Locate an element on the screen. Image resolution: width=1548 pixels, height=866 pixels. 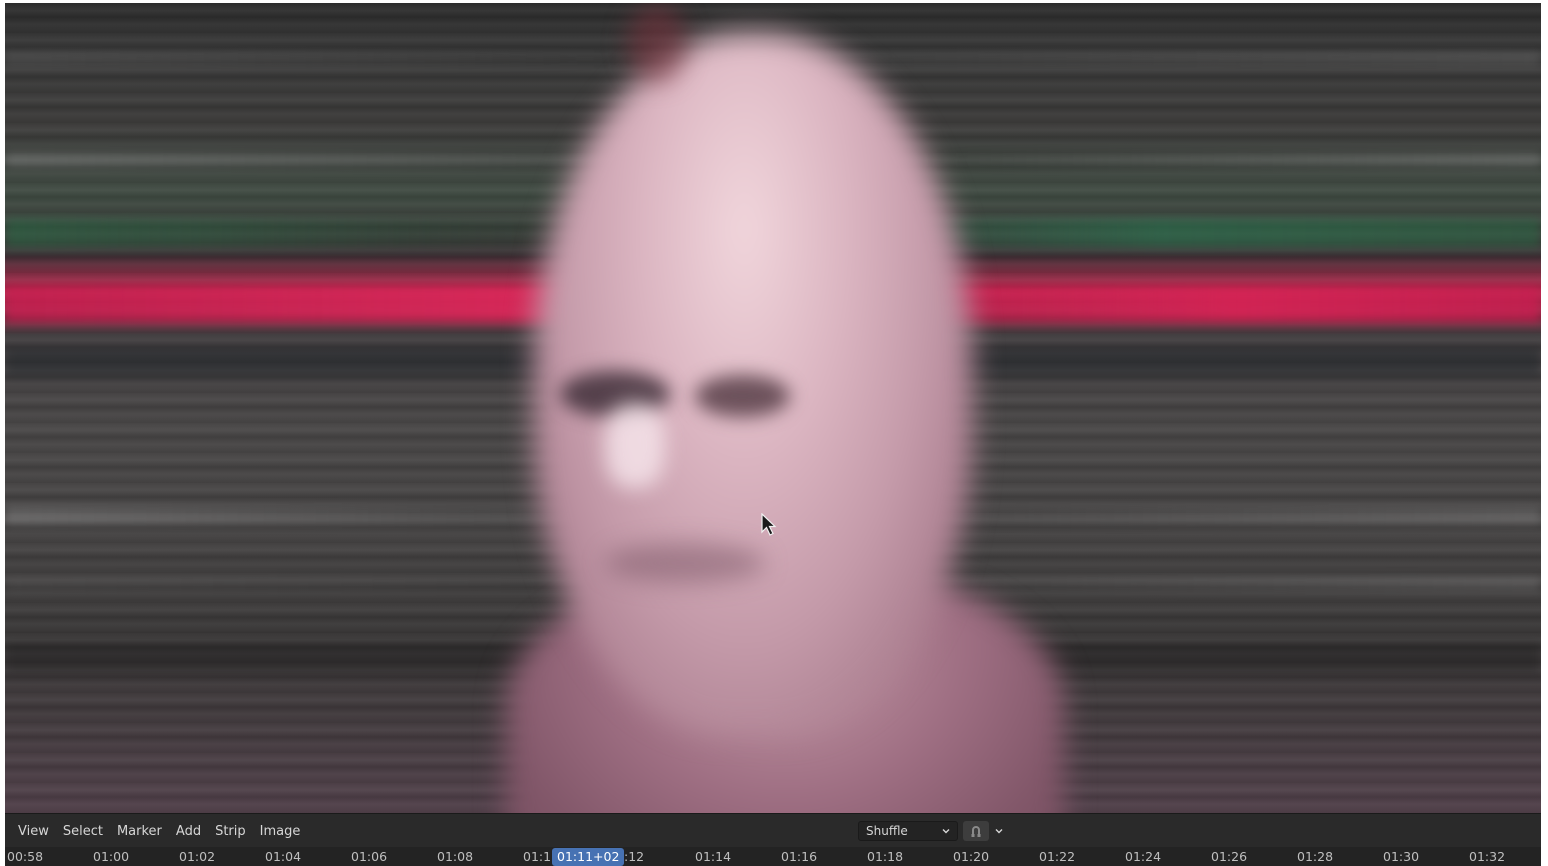
time-tick: 01:26 is located at coordinates (1229, 856).